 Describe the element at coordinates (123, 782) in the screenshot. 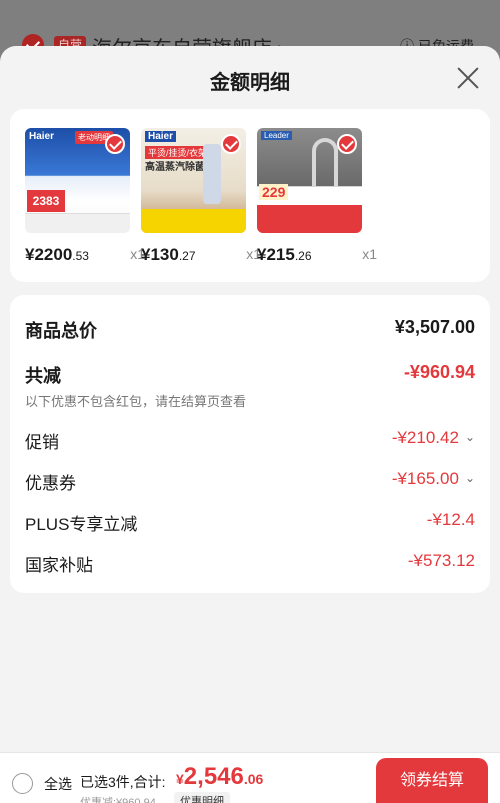

I see `selection-summary: 已选3件,合计:` at that location.